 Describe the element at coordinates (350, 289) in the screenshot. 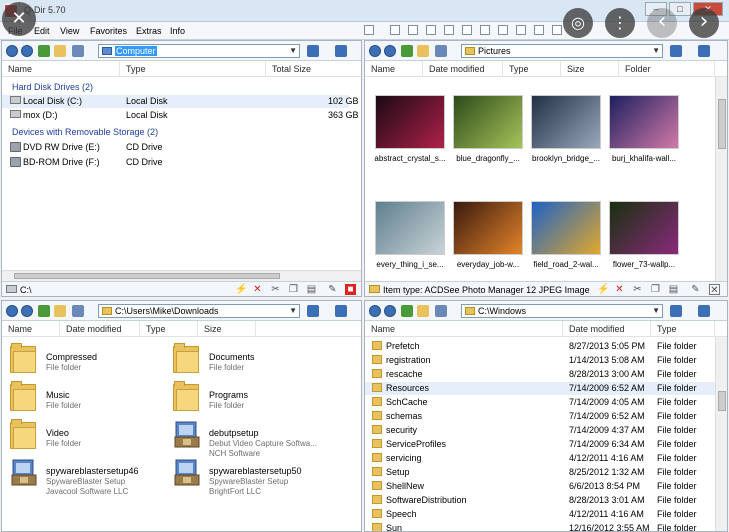

I see `close-pane-icon: ■` at that location.